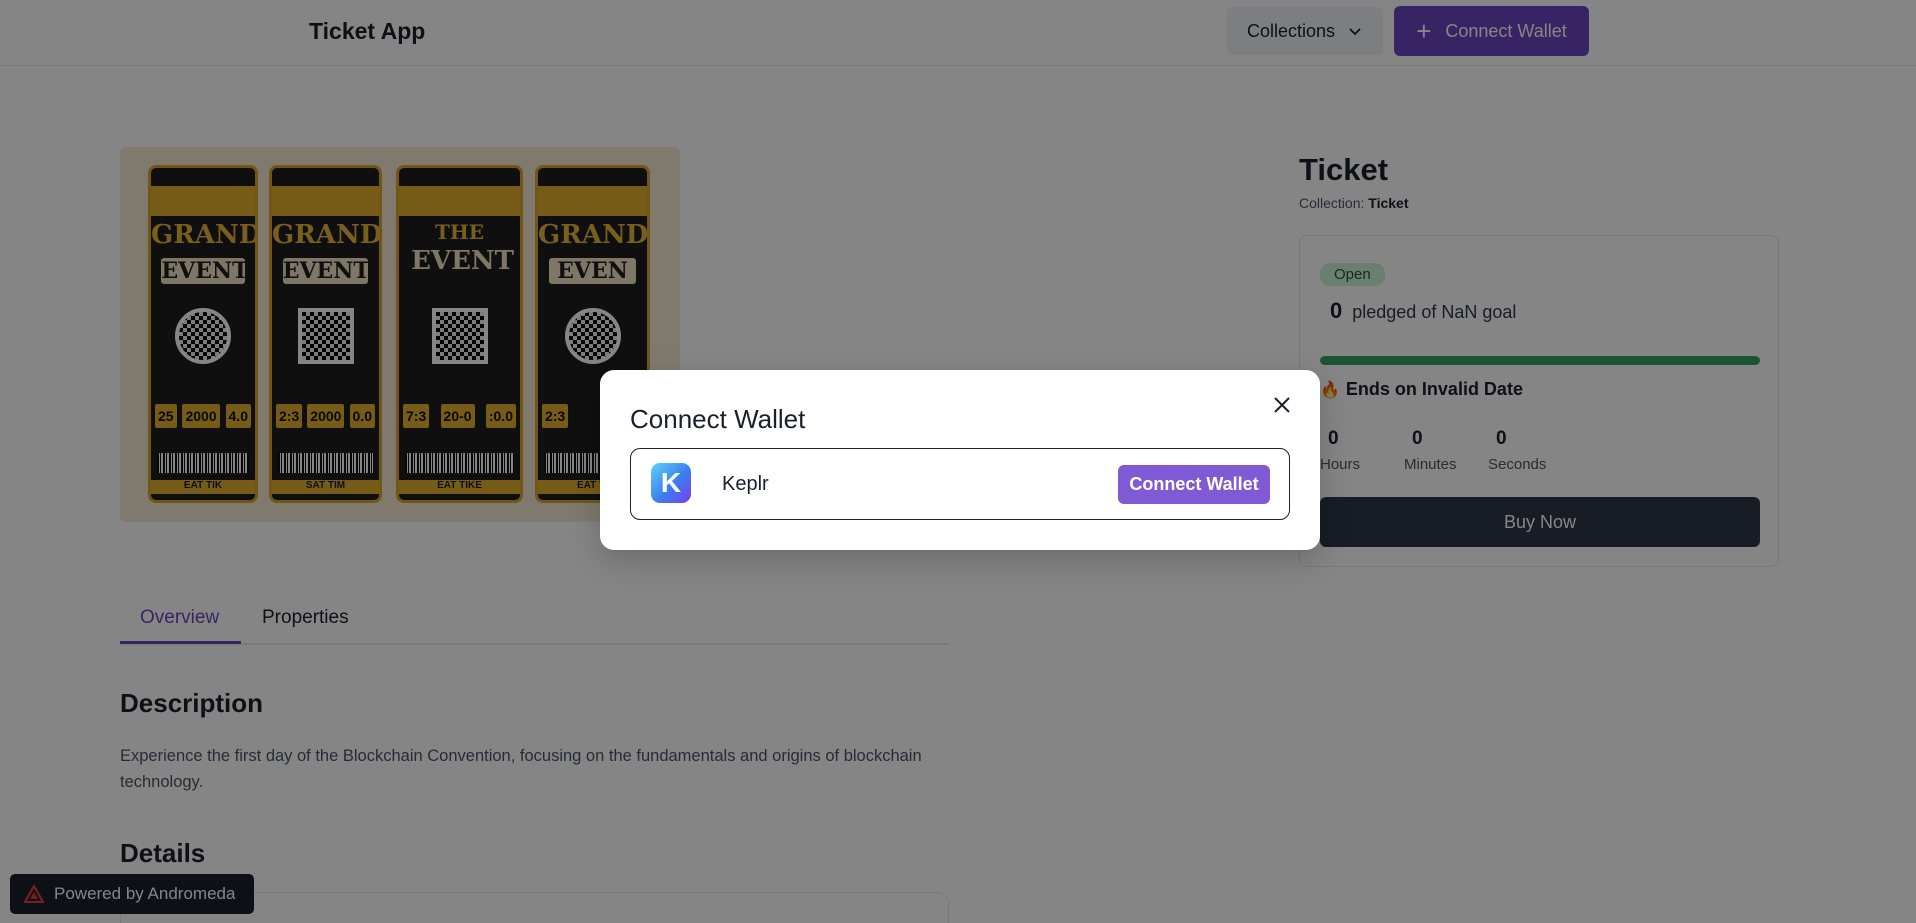 This screenshot has height=923, width=1916. What do you see at coordinates (960, 484) in the screenshot?
I see `wallet-option-keplr: K Keplr Connect Wallet` at bounding box center [960, 484].